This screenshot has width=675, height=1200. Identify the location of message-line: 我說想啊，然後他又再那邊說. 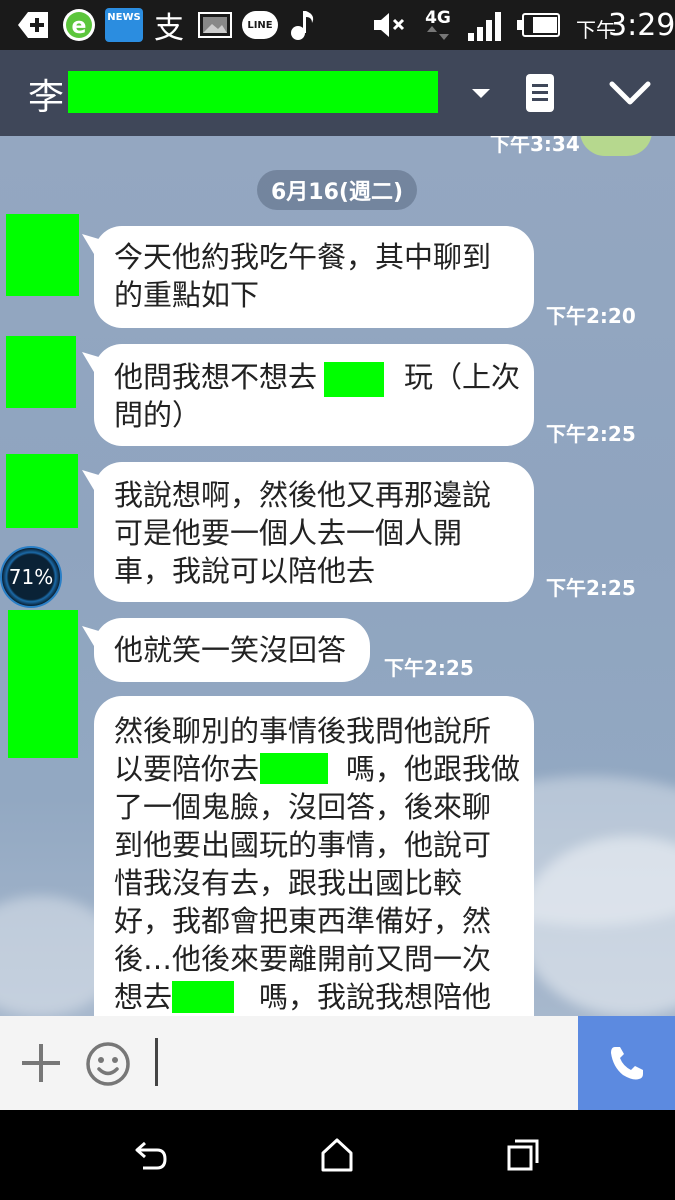
(303, 495).